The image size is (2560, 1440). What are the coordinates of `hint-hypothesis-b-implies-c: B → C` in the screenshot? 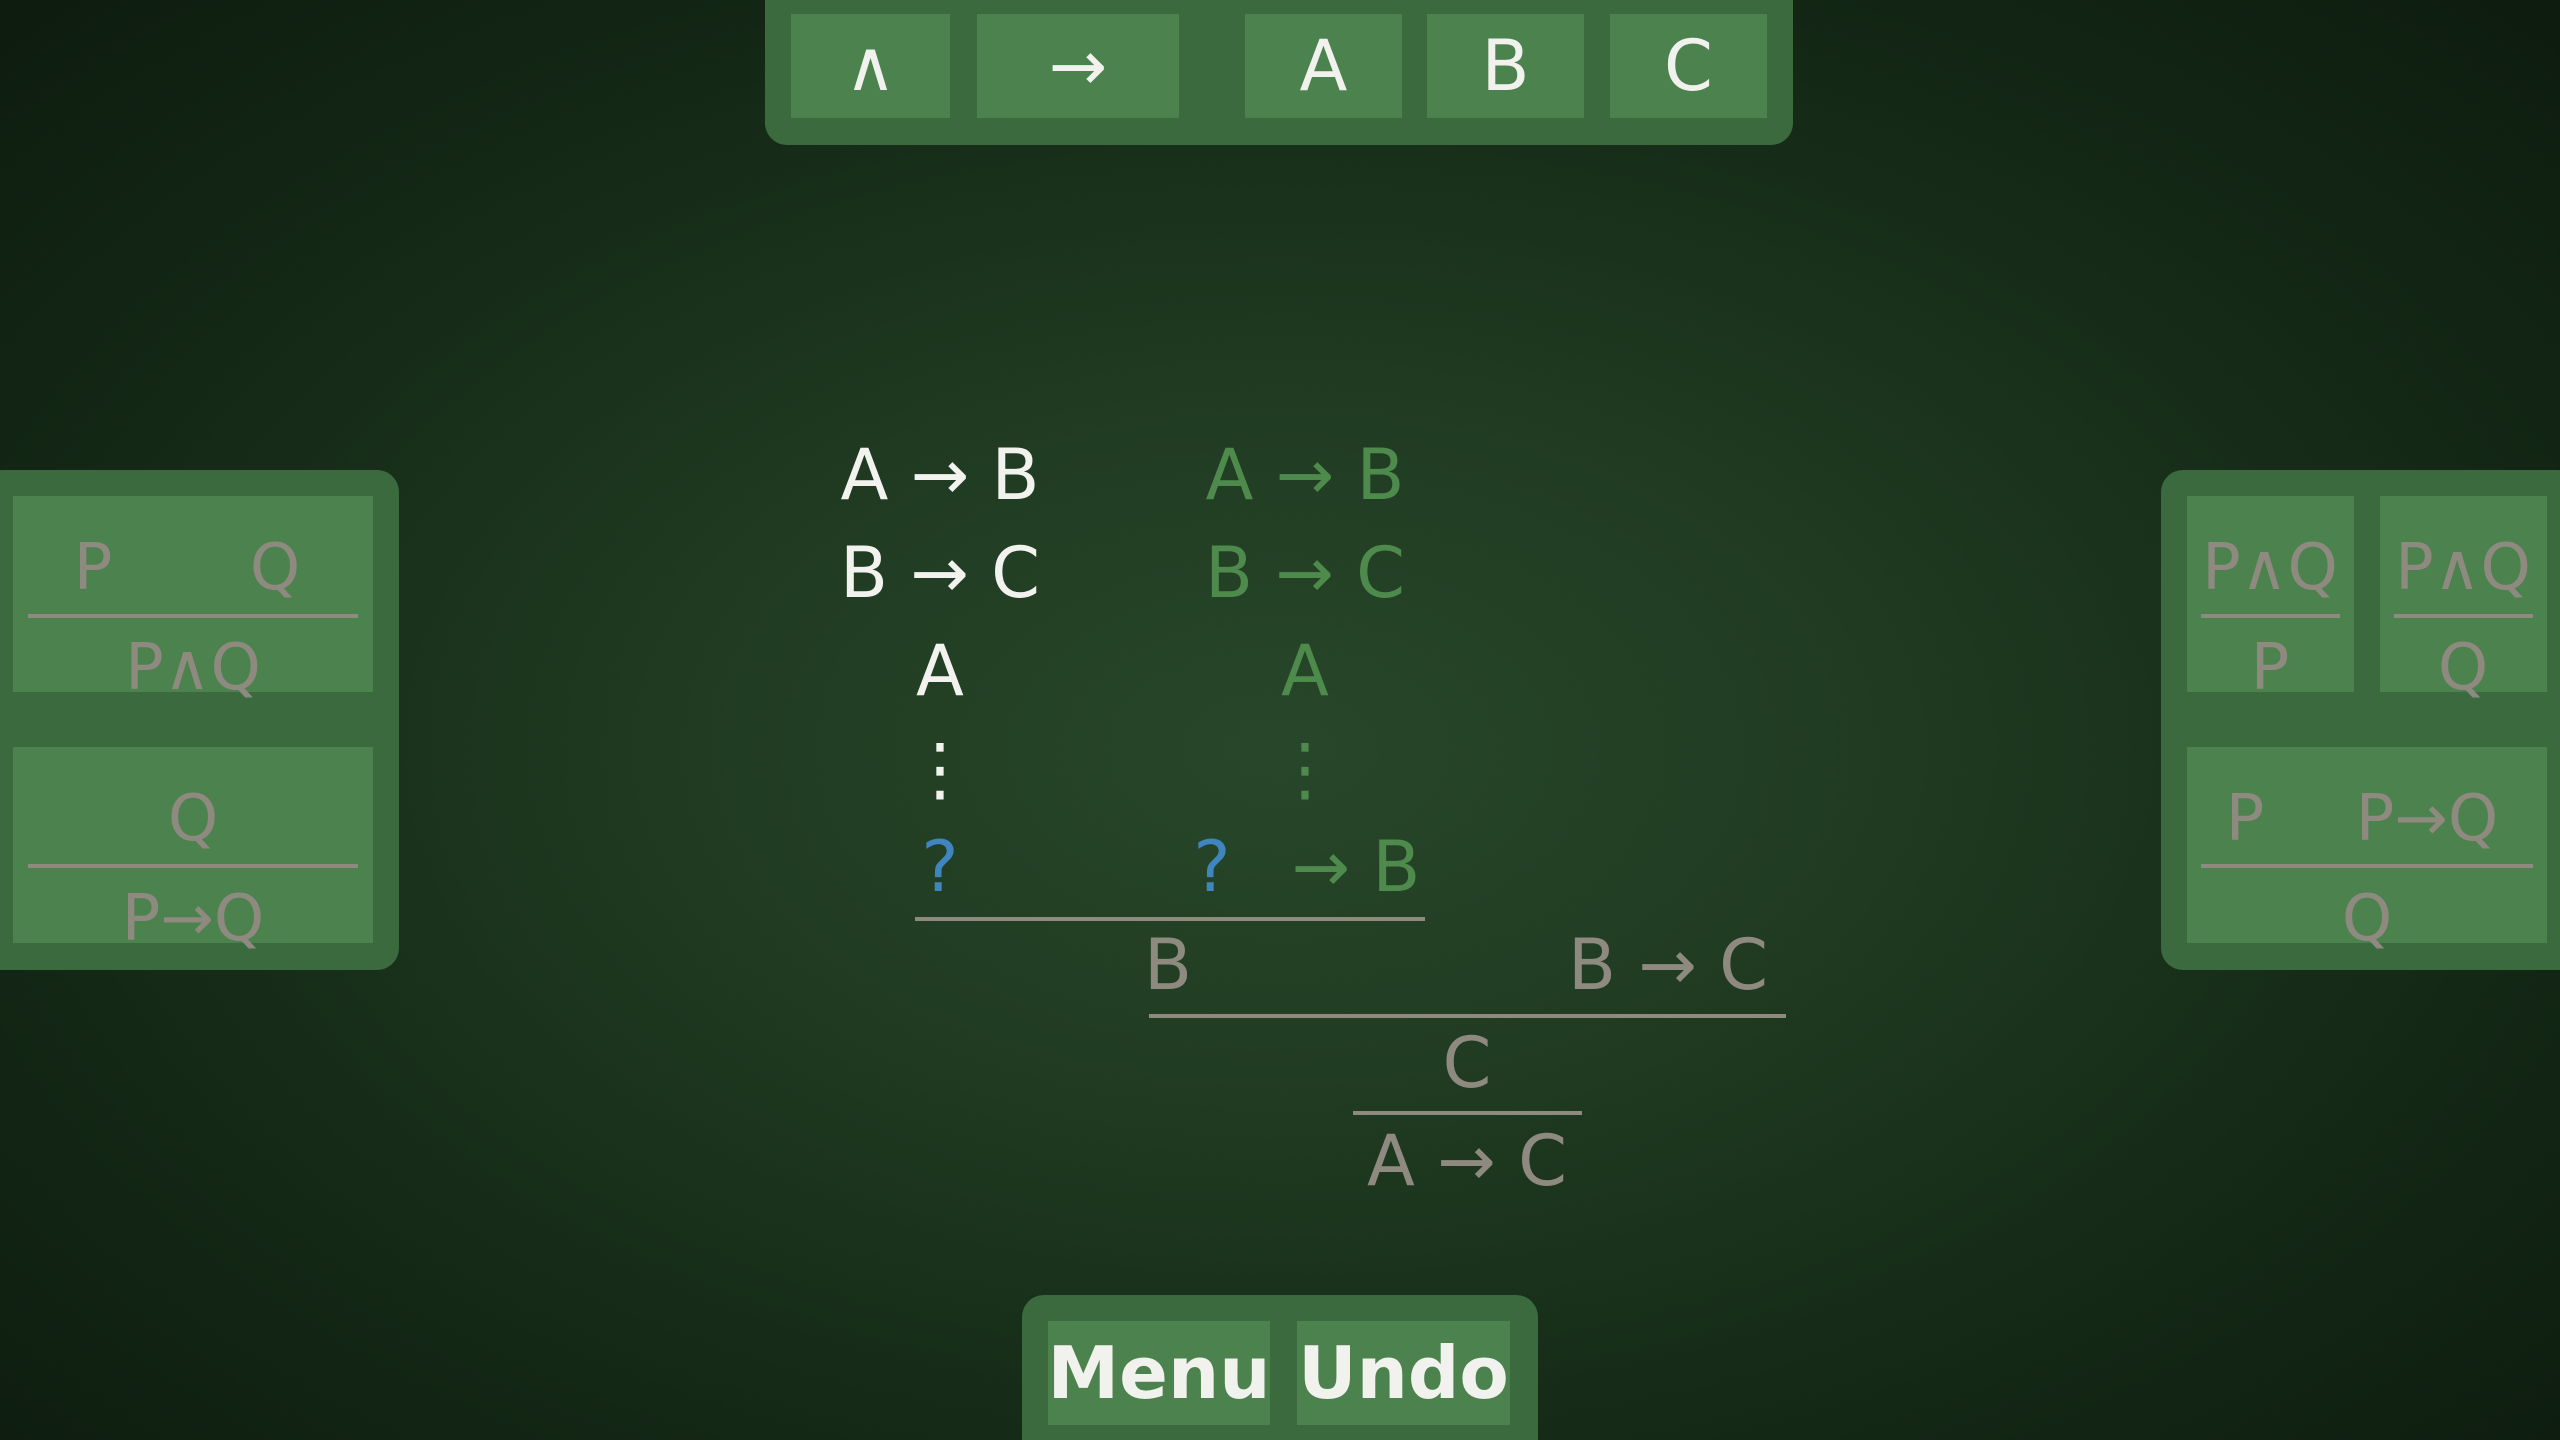 It's located at (1305, 573).